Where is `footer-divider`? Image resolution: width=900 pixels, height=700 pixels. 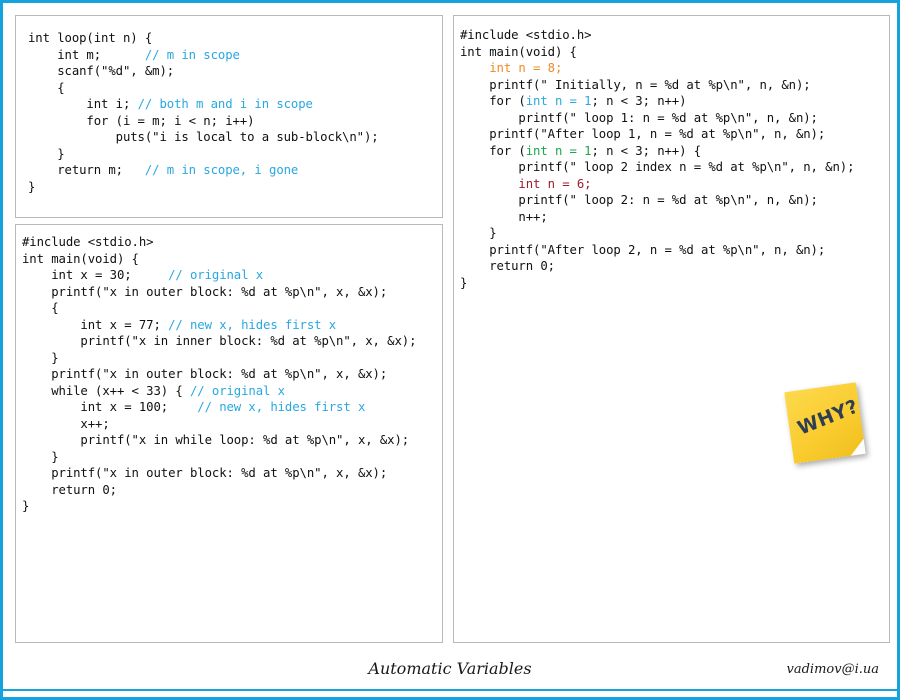 footer-divider is located at coordinates (450, 690).